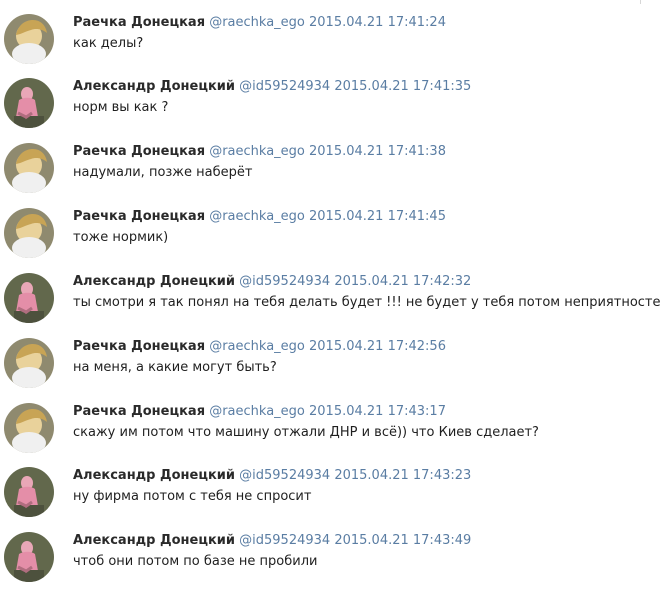  Describe the element at coordinates (402, 540) in the screenshot. I see `timestamp-link: 2015.04.21 17:43:49` at that location.